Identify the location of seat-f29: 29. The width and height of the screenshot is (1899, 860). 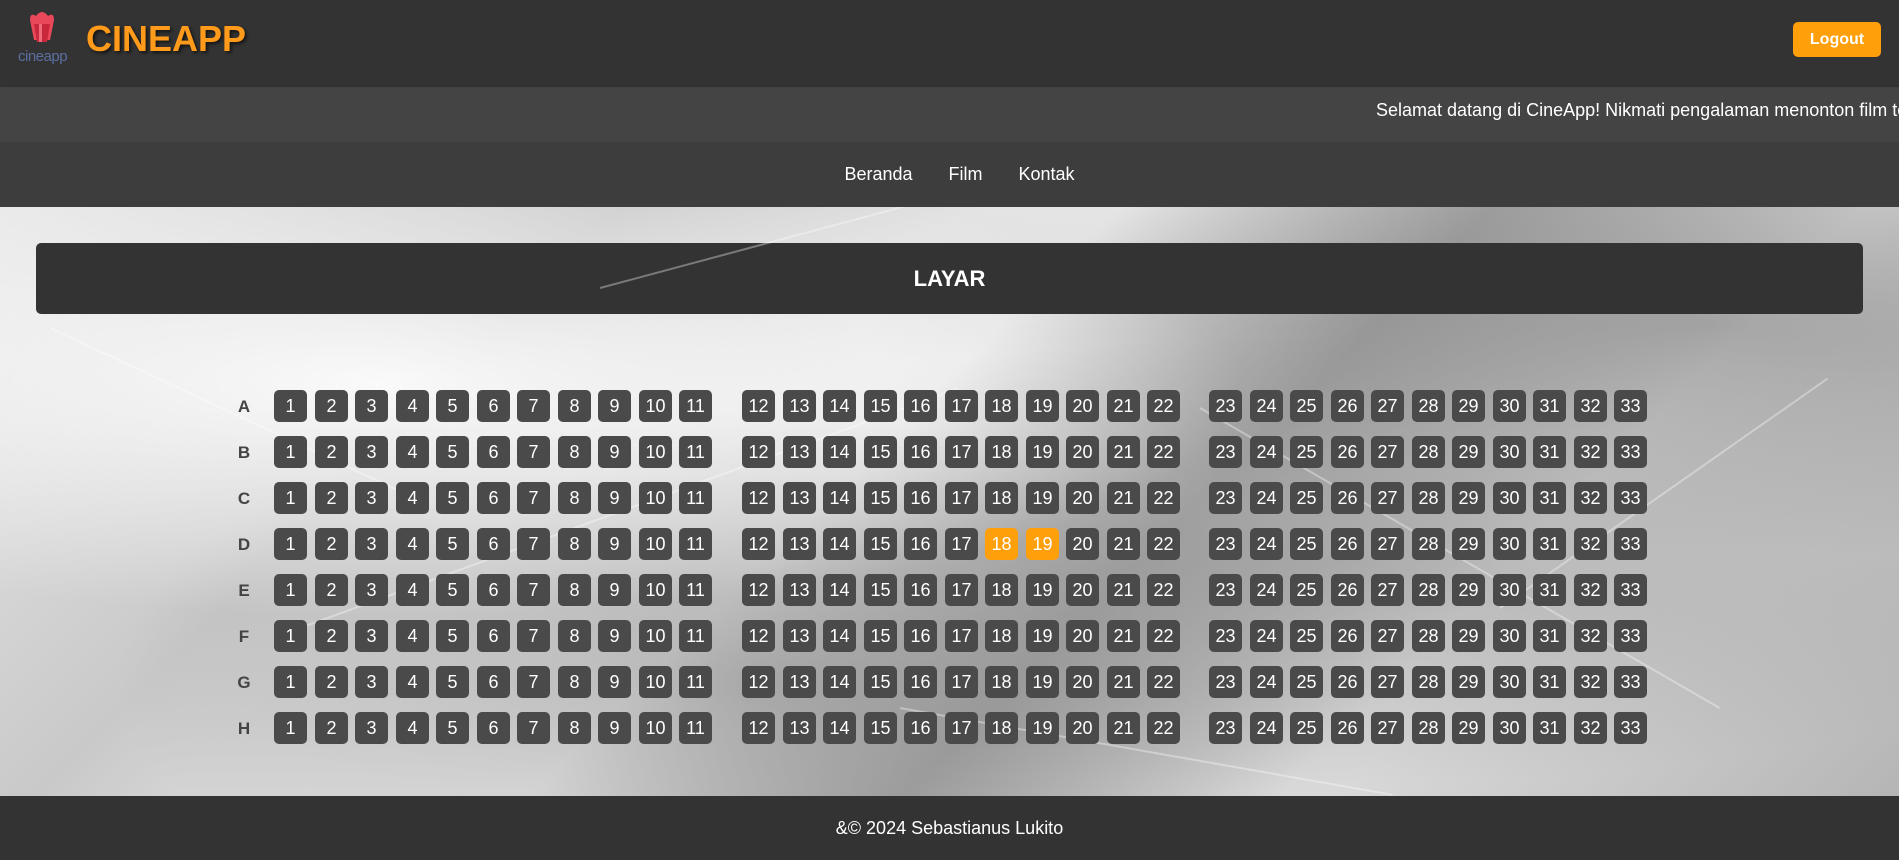
(1468, 636).